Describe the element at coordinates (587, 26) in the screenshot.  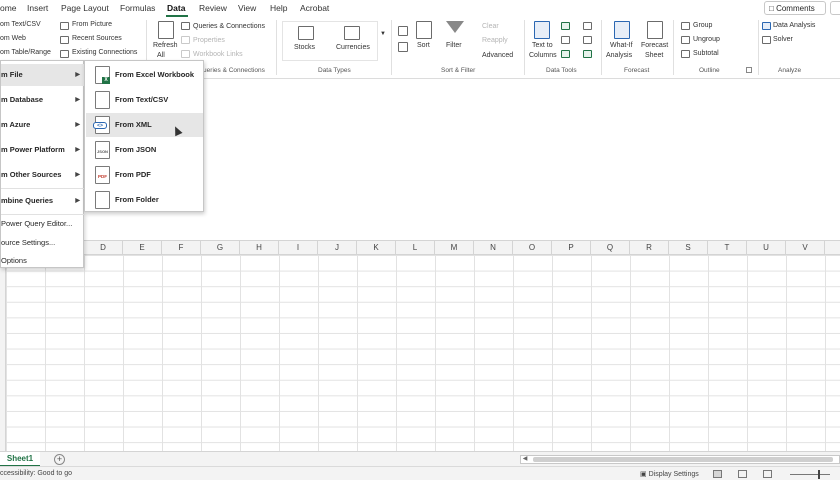
I see `consolidate-icon` at that location.